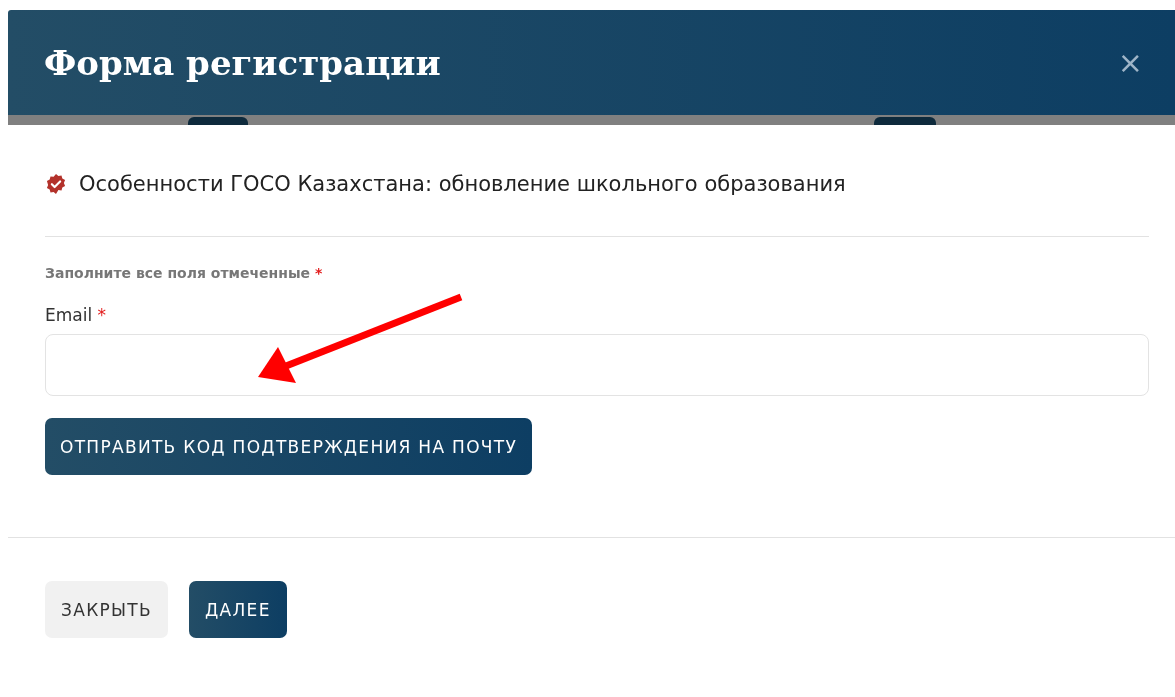  Describe the element at coordinates (242, 62) in the screenshot. I see `dialog-title: Форма регистрации` at that location.